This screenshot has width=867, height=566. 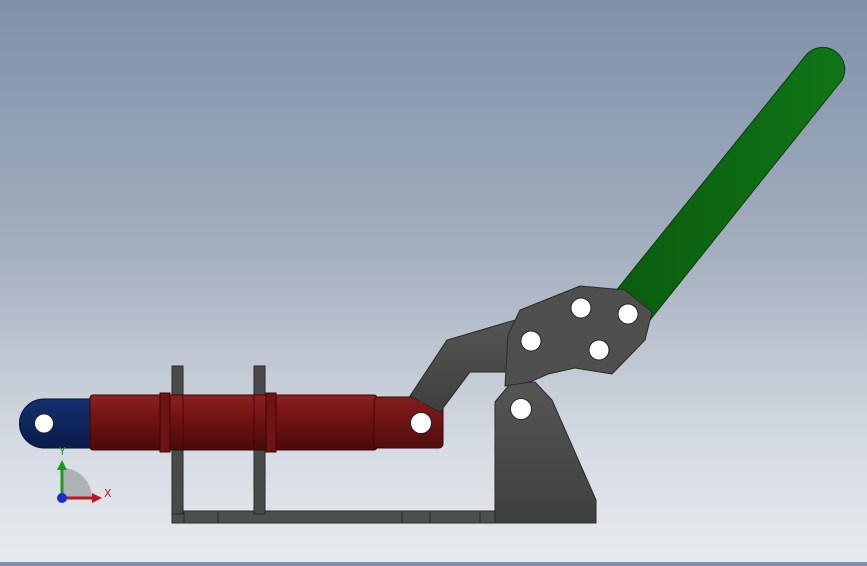 What do you see at coordinates (62, 498) in the screenshot?
I see `z-axis-dot` at bounding box center [62, 498].